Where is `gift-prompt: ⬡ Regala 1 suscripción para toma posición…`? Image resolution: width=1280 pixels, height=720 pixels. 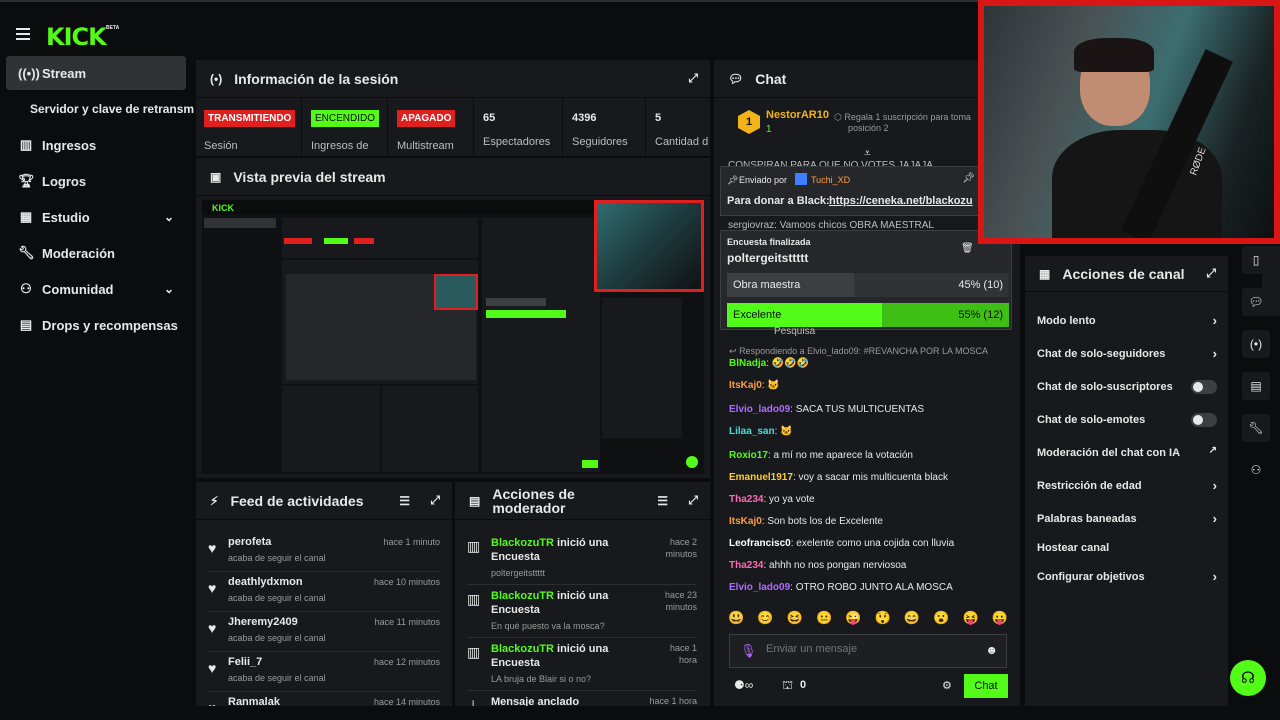 gift-prompt: ⬡ Regala 1 suscripción para toma posición… is located at coordinates (909, 123).